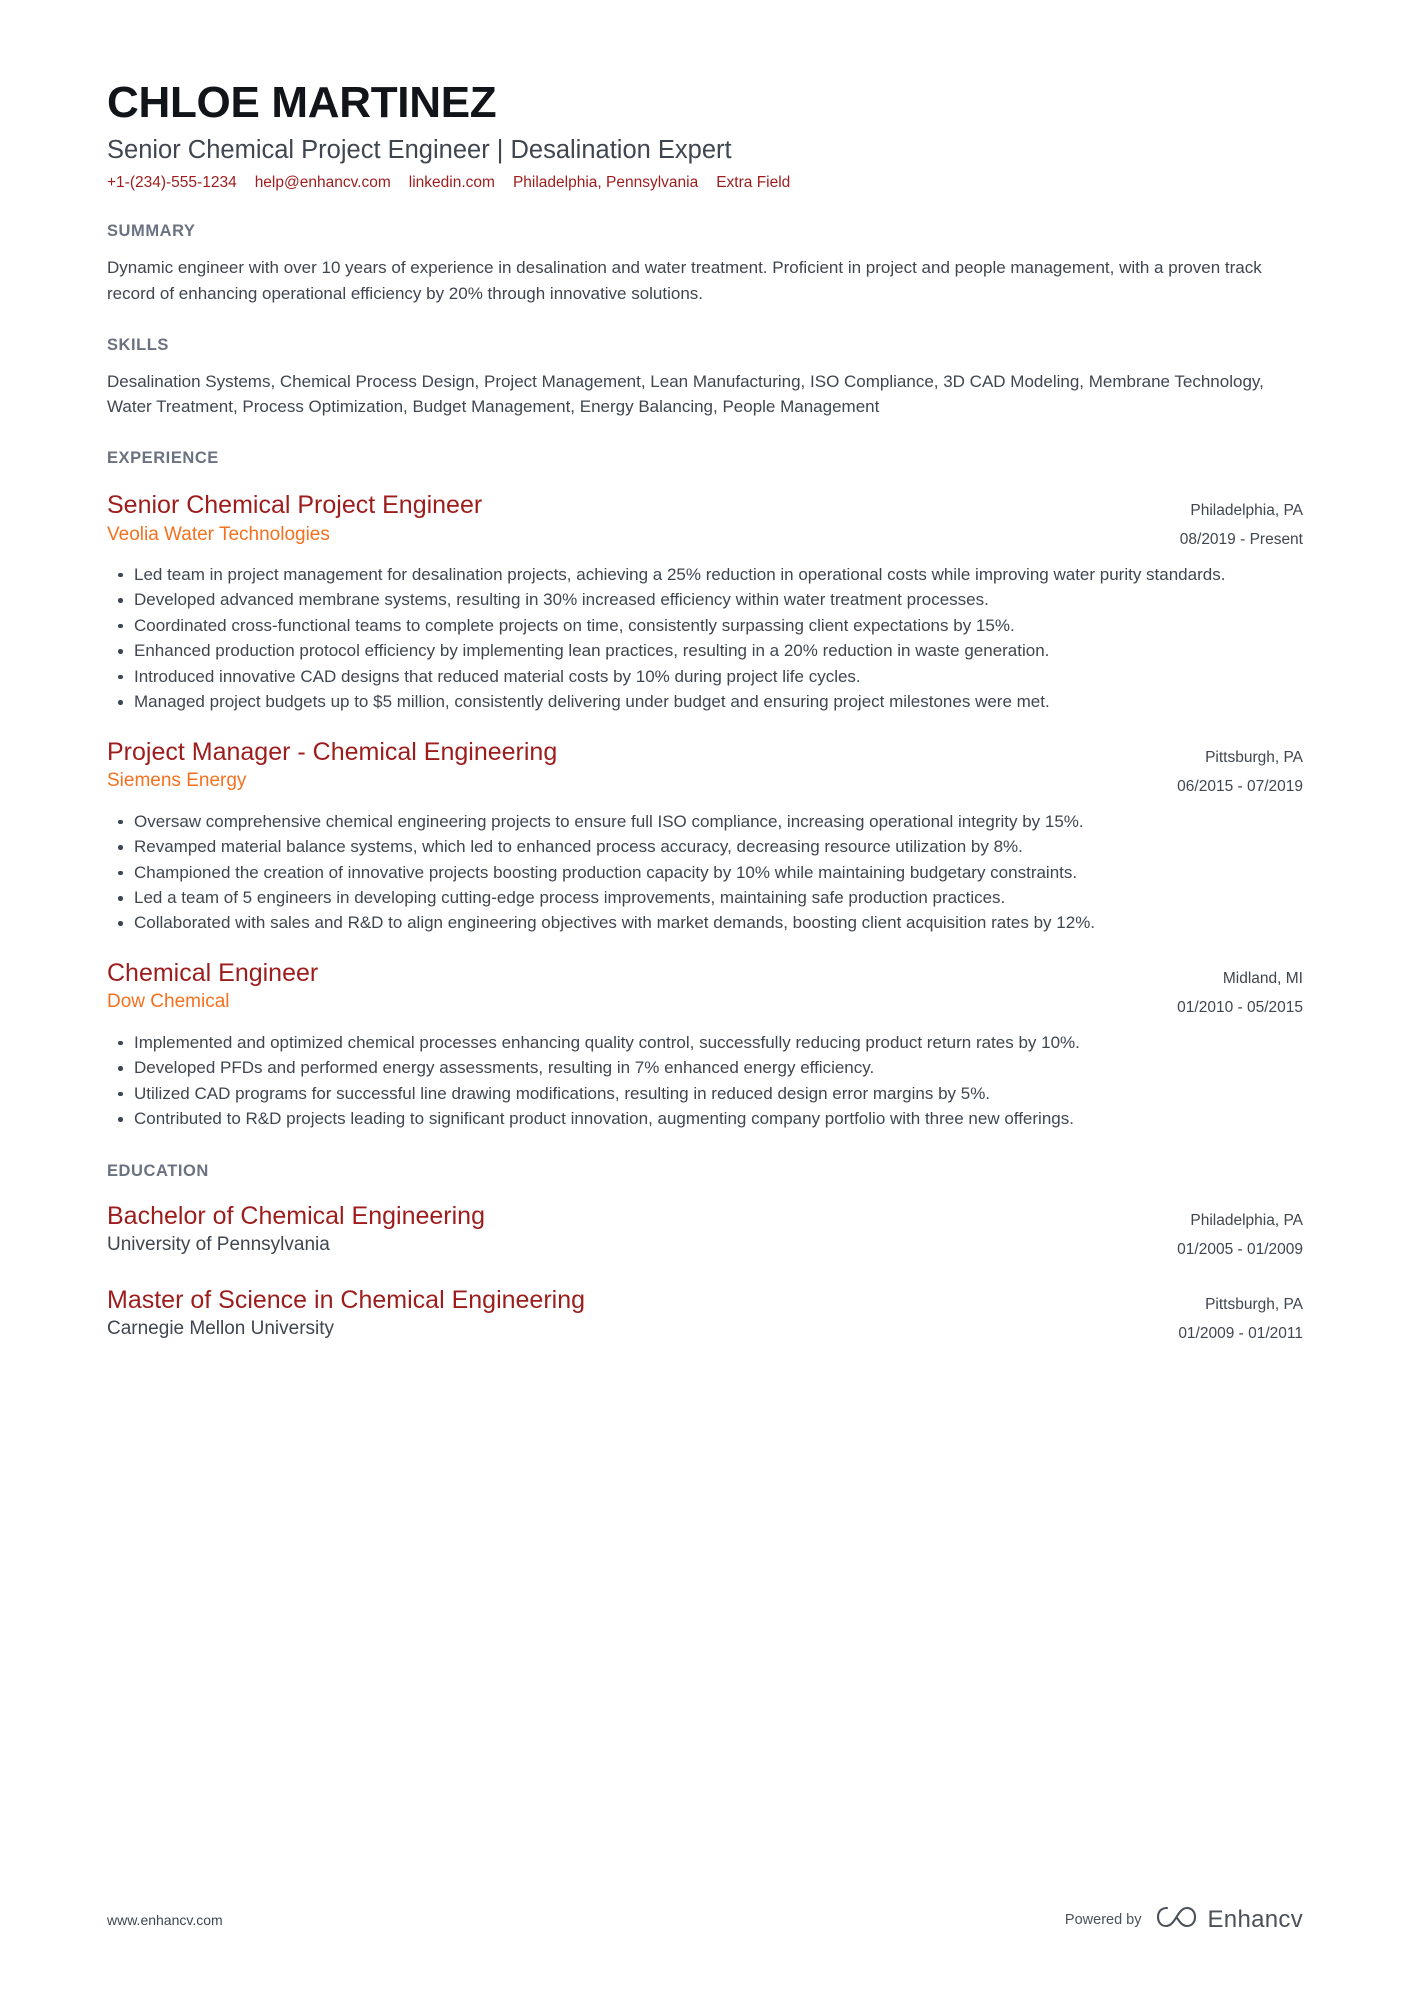 This screenshot has width=1410, height=1995. I want to click on degree-dates: 01/2005 - 01/2009, so click(1240, 1250).